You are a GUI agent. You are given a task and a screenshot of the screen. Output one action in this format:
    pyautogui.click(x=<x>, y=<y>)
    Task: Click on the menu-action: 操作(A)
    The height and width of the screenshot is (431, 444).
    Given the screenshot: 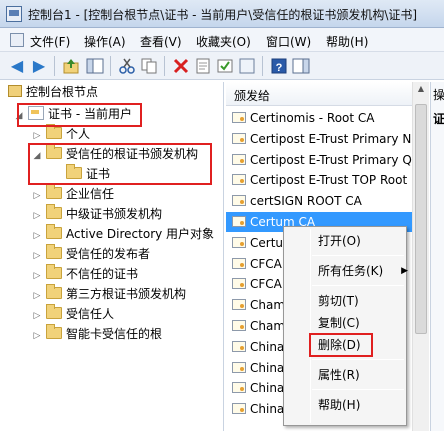 What is the action you would take?
    pyautogui.click(x=105, y=41)
    